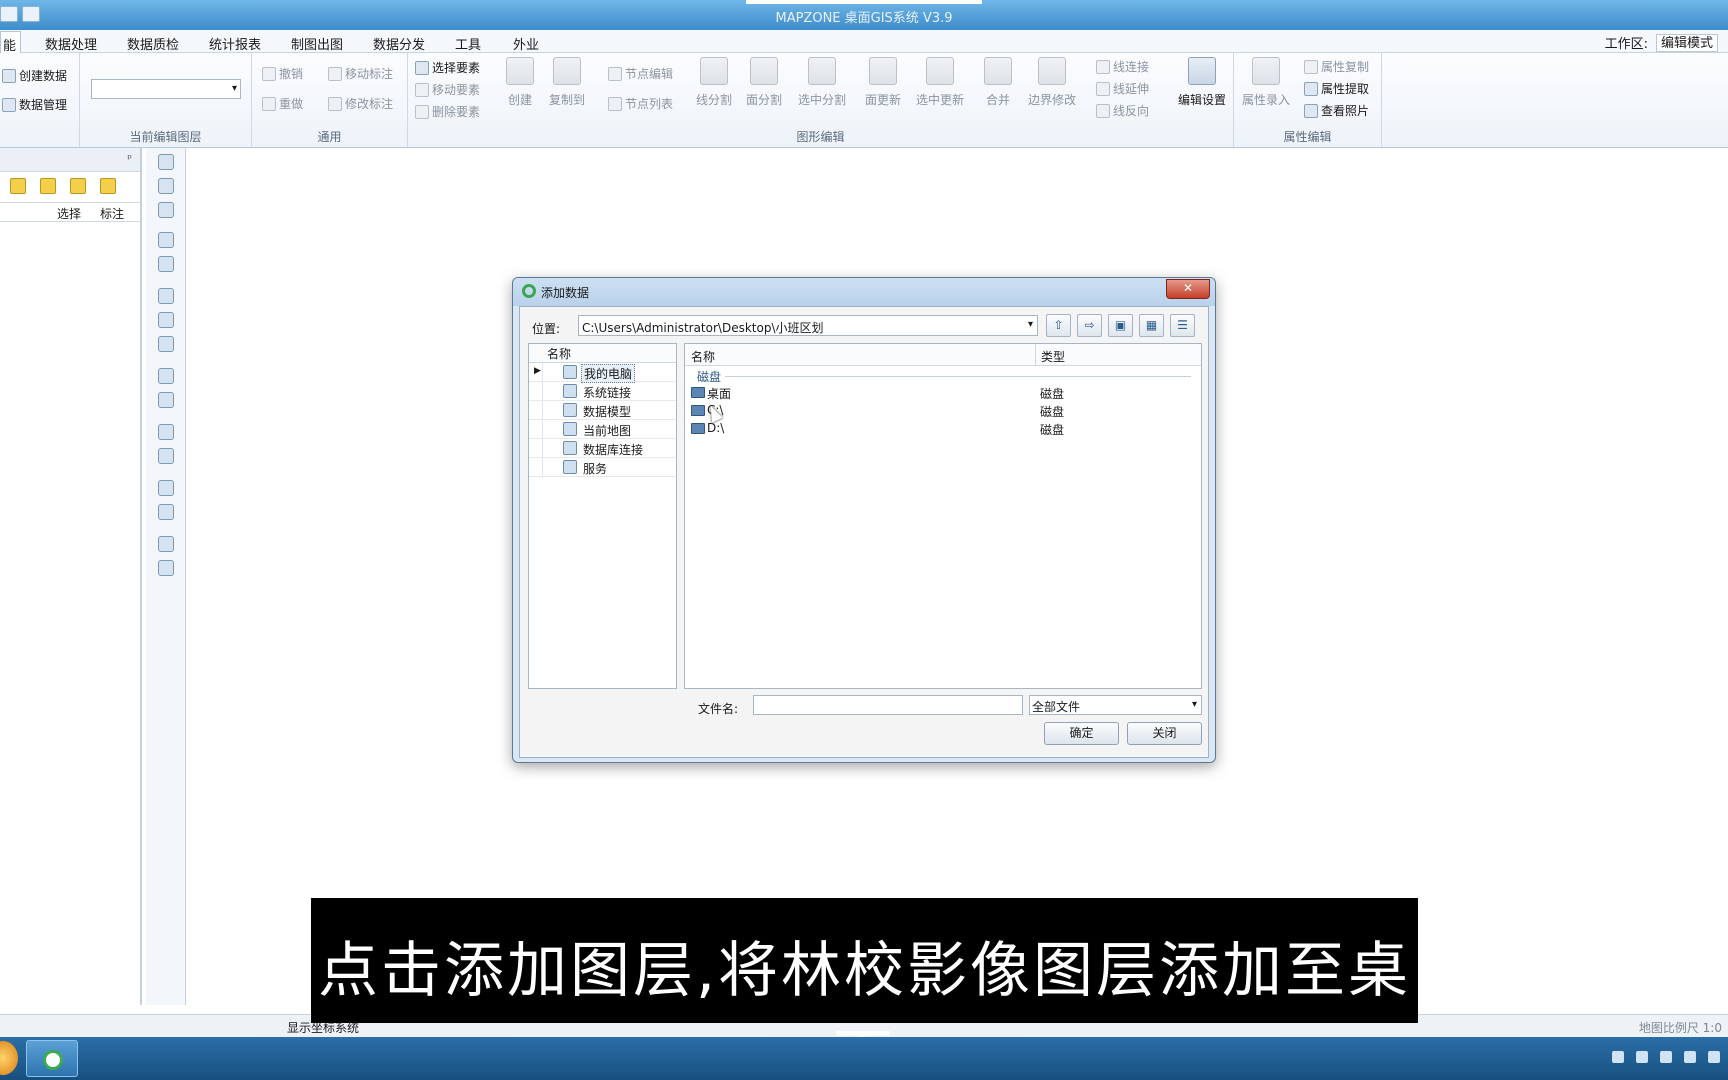  I want to click on up-folder-button: ⇧, so click(1058, 325).